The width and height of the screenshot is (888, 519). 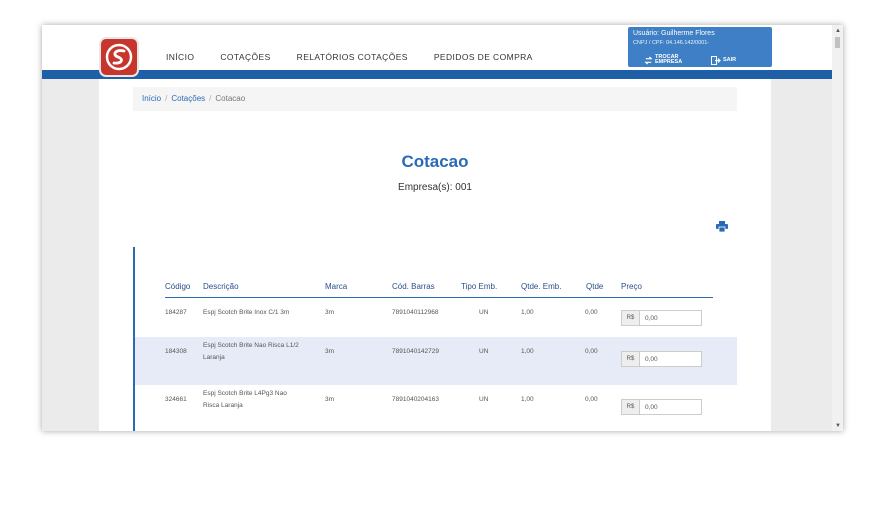 What do you see at coordinates (176, 399) in the screenshot?
I see `cell-codigo: 324661` at bounding box center [176, 399].